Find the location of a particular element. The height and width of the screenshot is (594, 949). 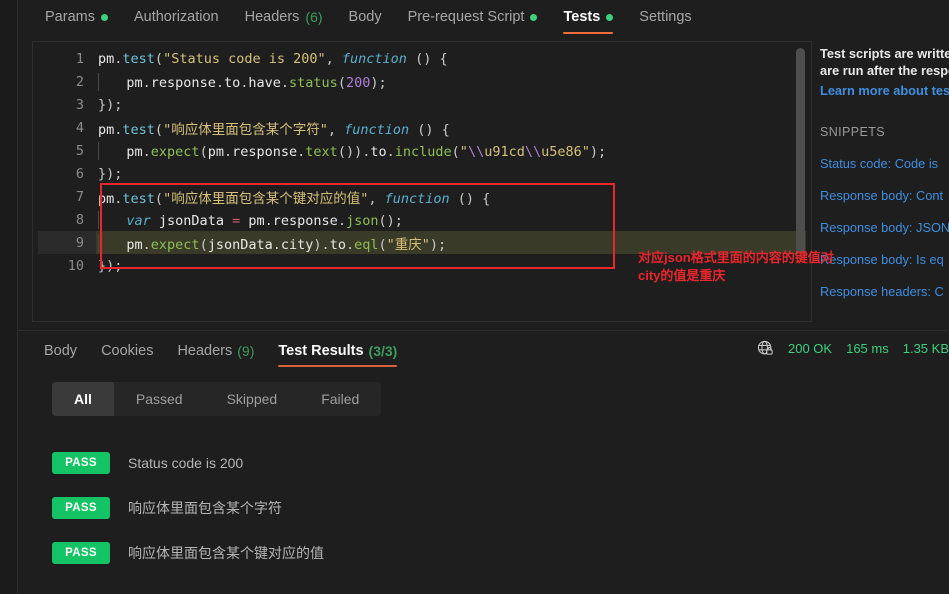

tab-tests-label: Tests is located at coordinates (582, 17).